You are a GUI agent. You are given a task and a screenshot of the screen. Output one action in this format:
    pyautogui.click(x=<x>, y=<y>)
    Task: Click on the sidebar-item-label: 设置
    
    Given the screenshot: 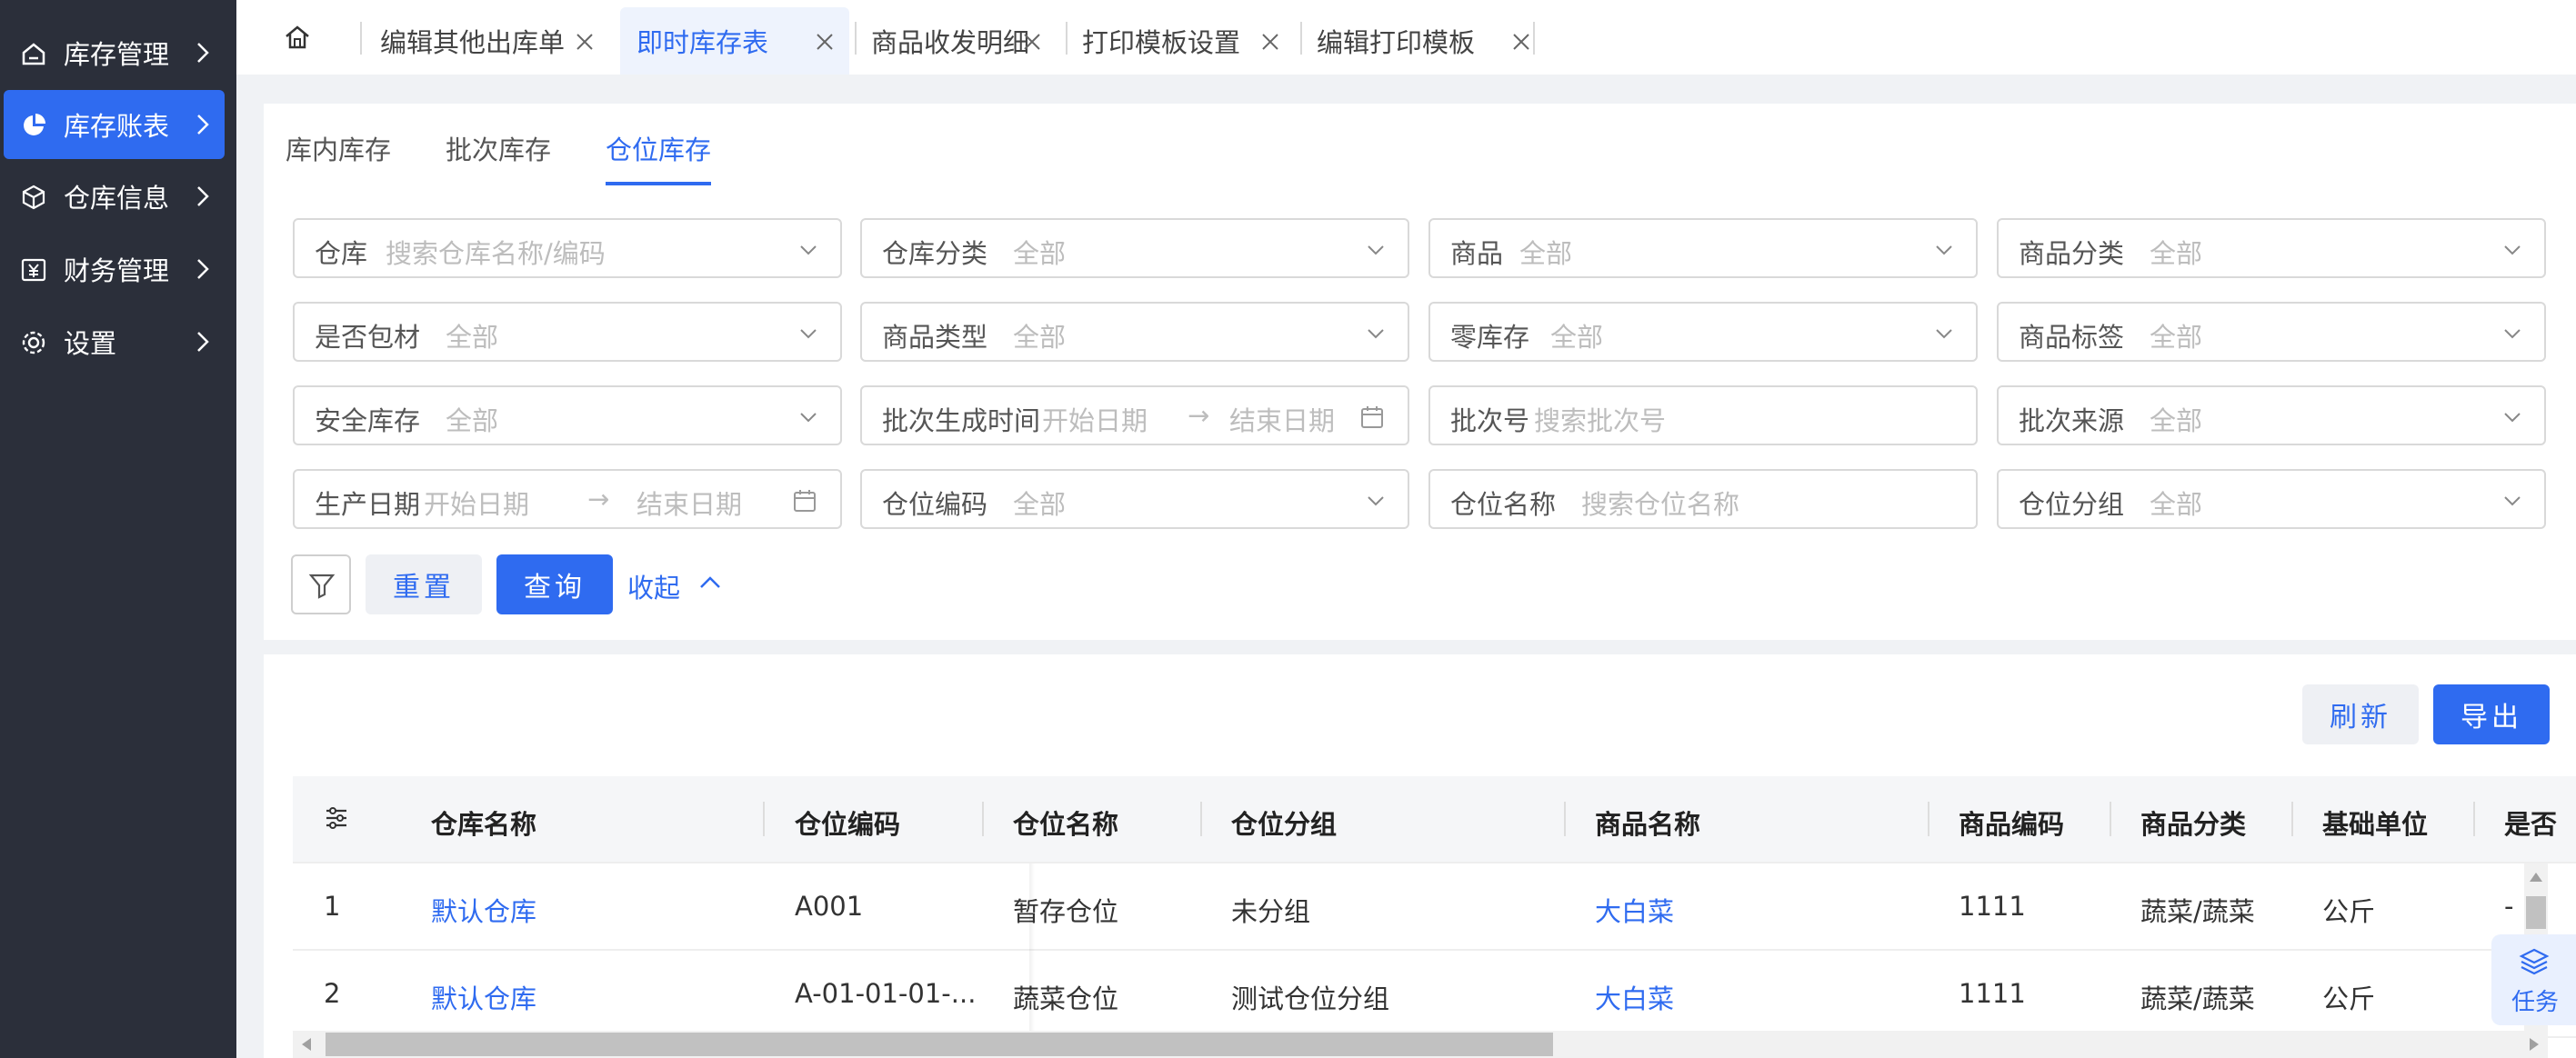 What is the action you would take?
    pyautogui.click(x=90, y=343)
    